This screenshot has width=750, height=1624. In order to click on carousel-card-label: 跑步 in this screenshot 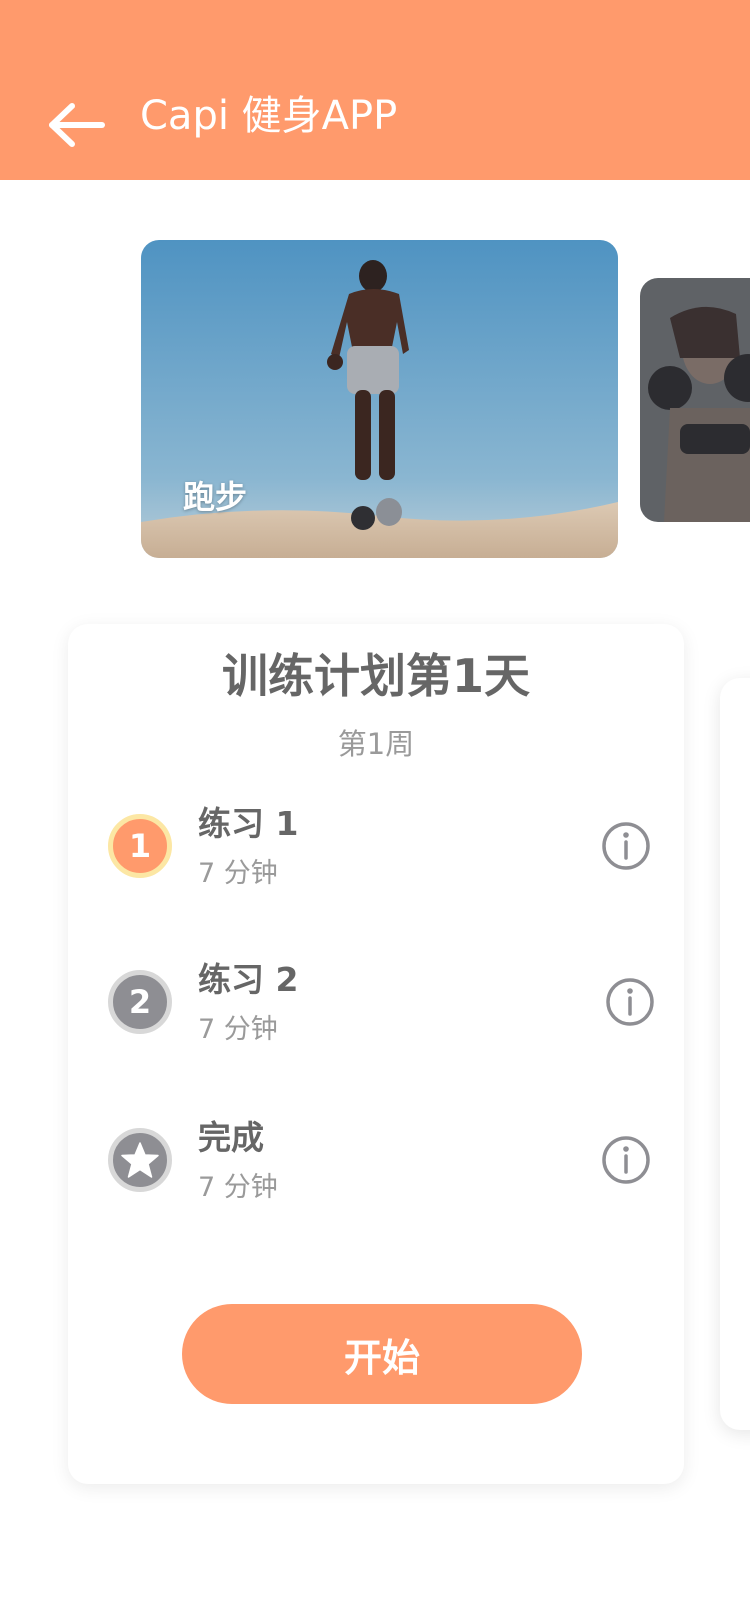, I will do `click(215, 497)`.